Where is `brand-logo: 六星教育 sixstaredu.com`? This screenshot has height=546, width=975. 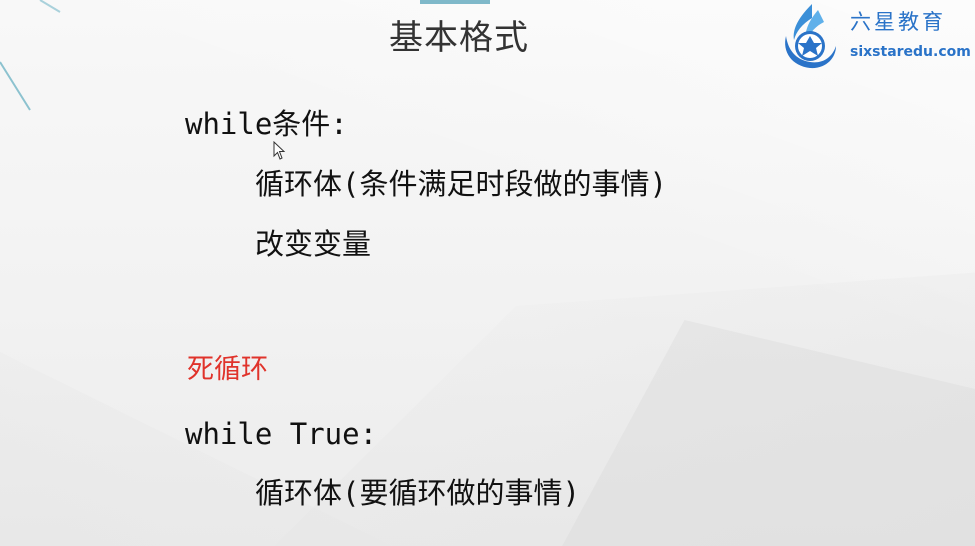 brand-logo: 六星教育 sixstaredu.com is located at coordinates (874, 36).